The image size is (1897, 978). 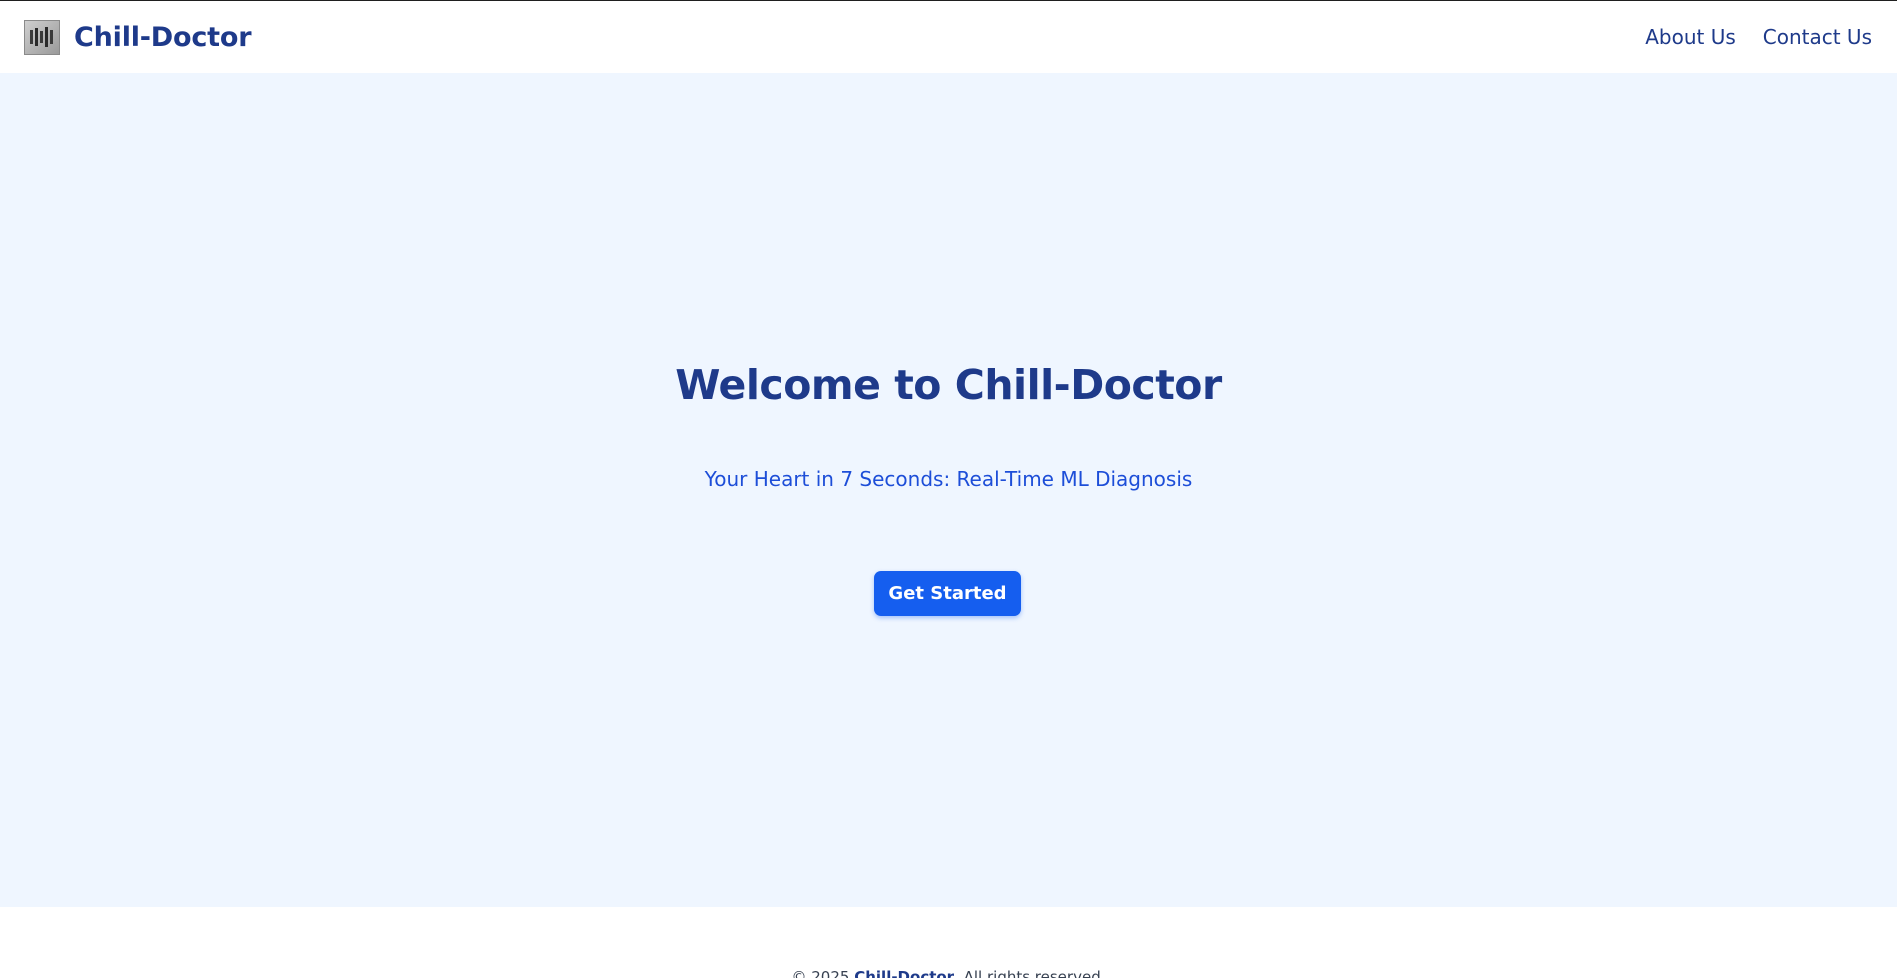 What do you see at coordinates (1745, 37) in the screenshot?
I see `nav-links: About Us Contact Us` at bounding box center [1745, 37].